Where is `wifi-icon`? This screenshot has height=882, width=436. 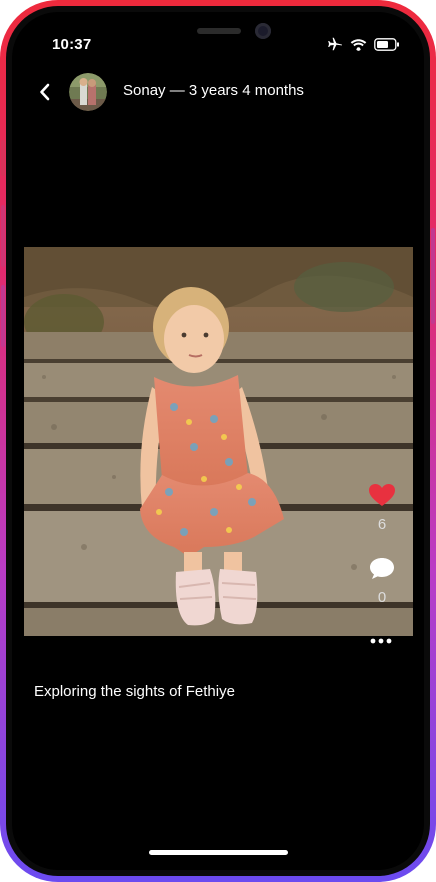 wifi-icon is located at coordinates (358, 47).